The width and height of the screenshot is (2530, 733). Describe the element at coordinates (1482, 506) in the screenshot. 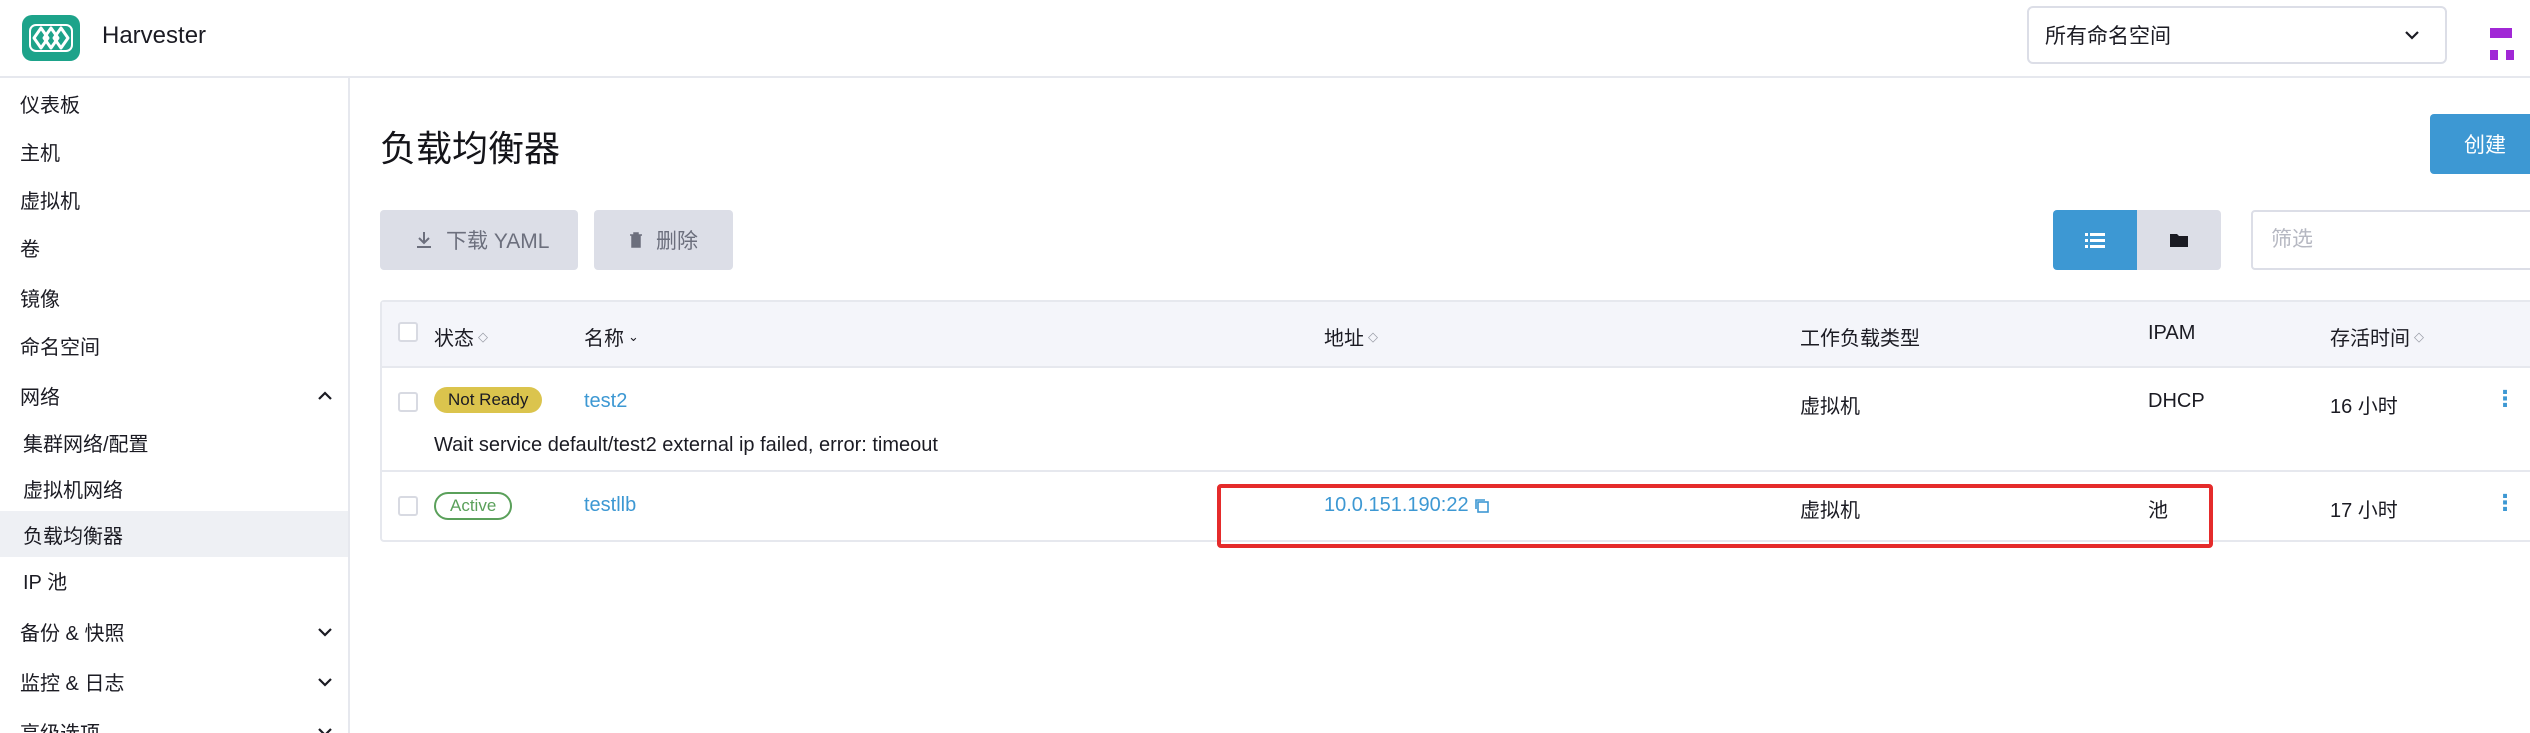

I see `copy-icon` at that location.